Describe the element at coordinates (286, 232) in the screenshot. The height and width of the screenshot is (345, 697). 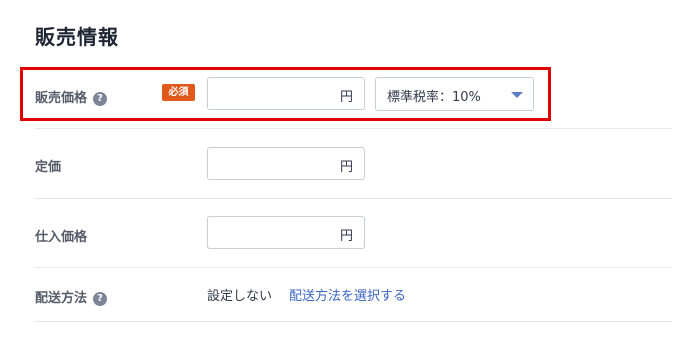
I see `purchase-price-input: 円` at that location.